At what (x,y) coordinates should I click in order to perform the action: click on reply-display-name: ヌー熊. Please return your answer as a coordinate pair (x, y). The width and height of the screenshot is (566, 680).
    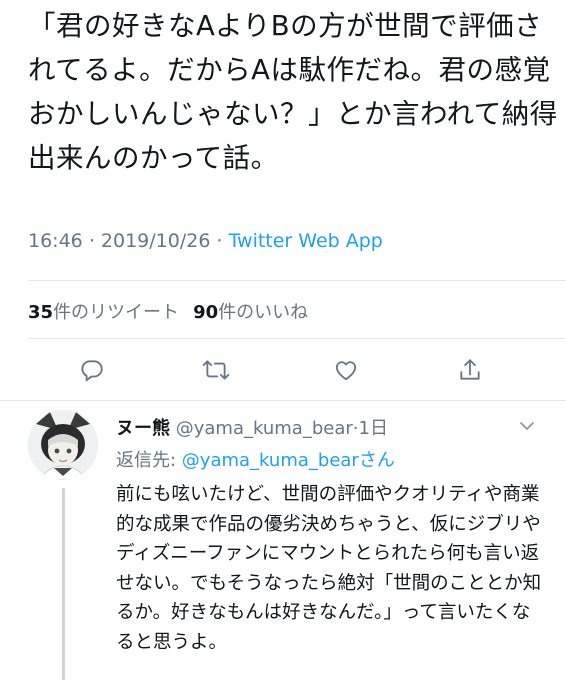
    Looking at the image, I should click on (143, 428).